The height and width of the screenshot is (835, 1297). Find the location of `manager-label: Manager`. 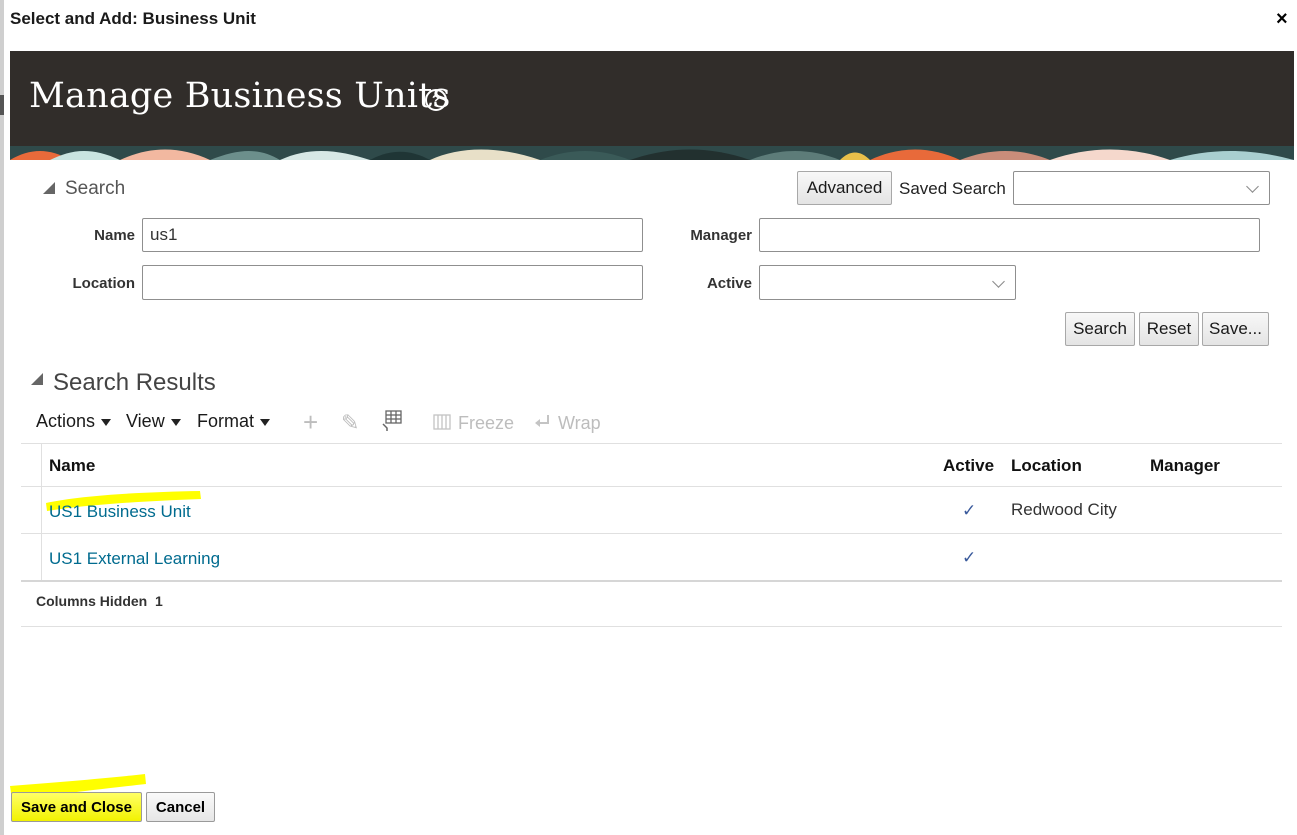

manager-label: Manager is located at coordinates (721, 235).